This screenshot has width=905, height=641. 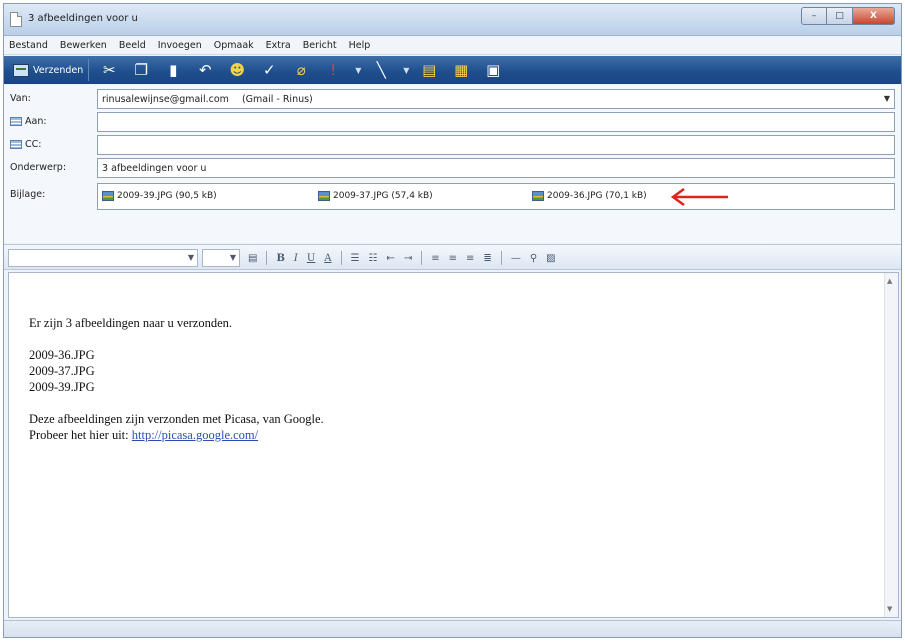 I want to click on numbered-list-icon: ☰, so click(x=355, y=258).